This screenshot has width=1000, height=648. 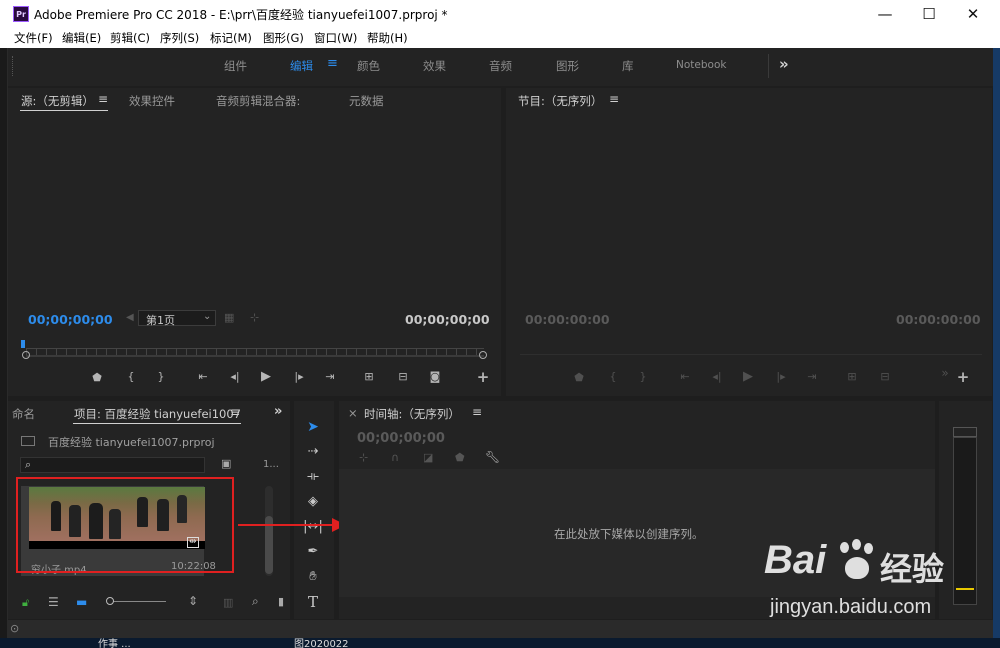 What do you see at coordinates (283, 38) in the screenshot?
I see `menu-graphics: 图形(G)` at bounding box center [283, 38].